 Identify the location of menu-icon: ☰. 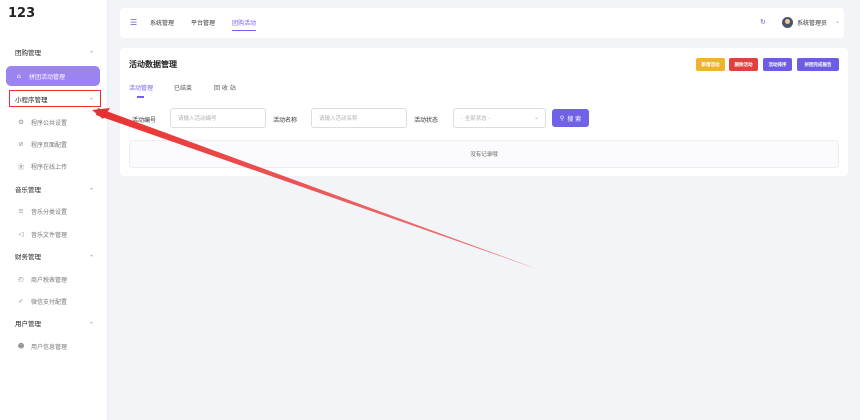
(133, 22).